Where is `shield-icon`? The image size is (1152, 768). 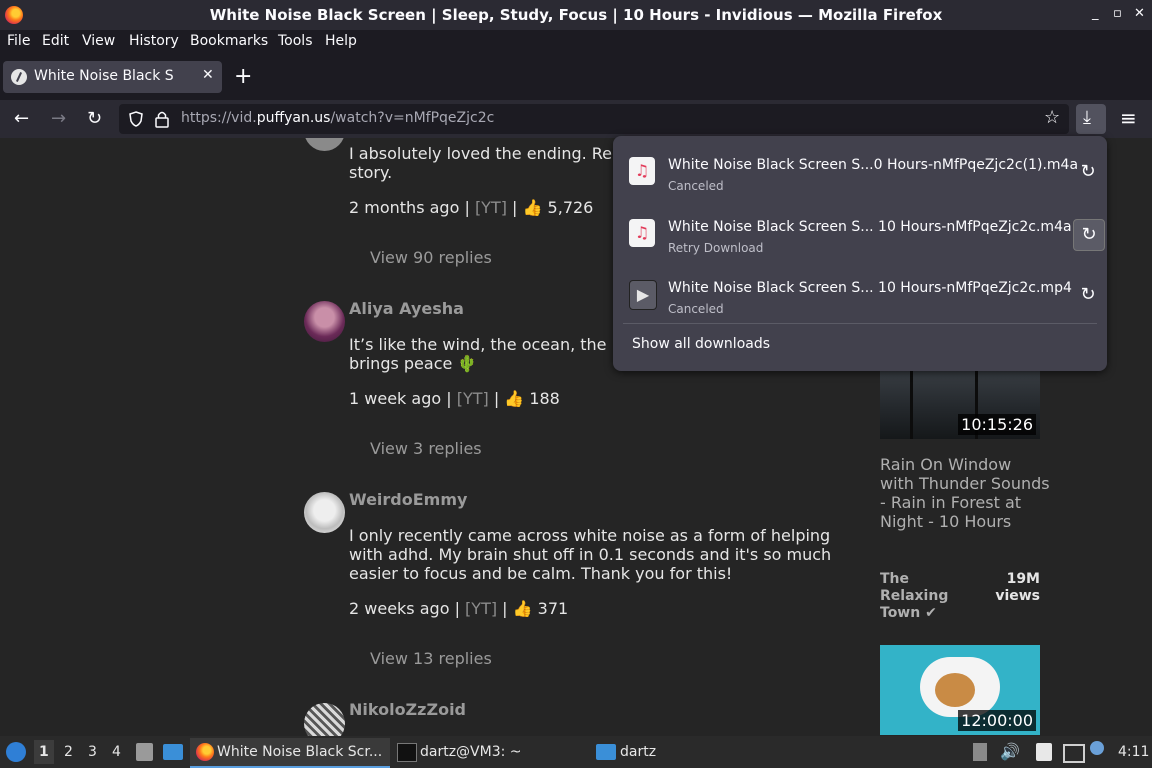 shield-icon is located at coordinates (136, 119).